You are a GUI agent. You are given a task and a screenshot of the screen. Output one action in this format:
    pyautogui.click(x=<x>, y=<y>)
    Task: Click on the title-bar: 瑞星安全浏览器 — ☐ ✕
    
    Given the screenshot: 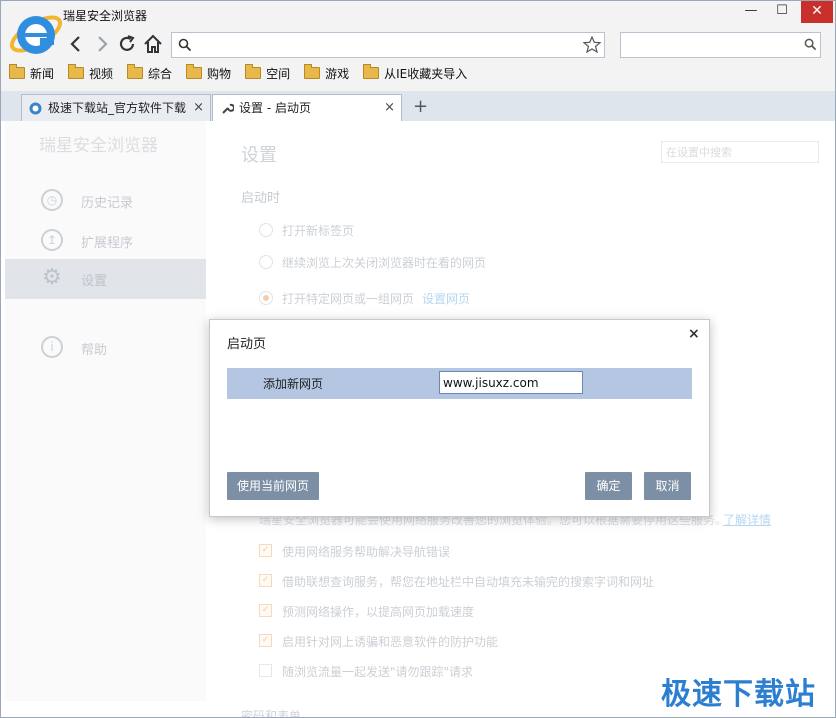 What is the action you would take?
    pyautogui.click(x=418, y=27)
    